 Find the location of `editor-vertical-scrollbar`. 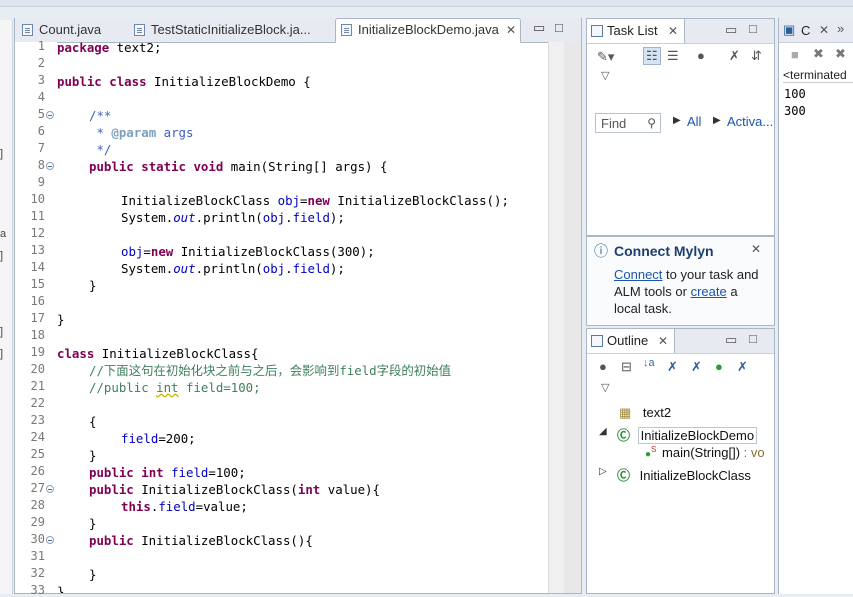

editor-vertical-scrollbar is located at coordinates (572, 317).